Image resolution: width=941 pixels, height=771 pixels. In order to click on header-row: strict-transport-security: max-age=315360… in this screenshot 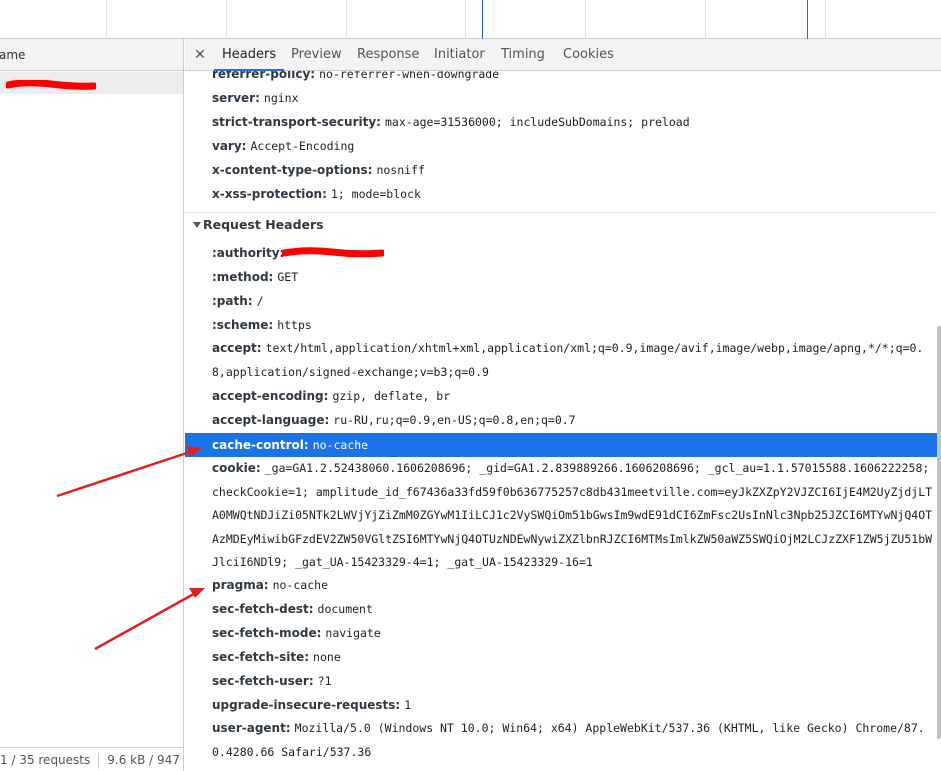, I will do `click(574, 122)`.